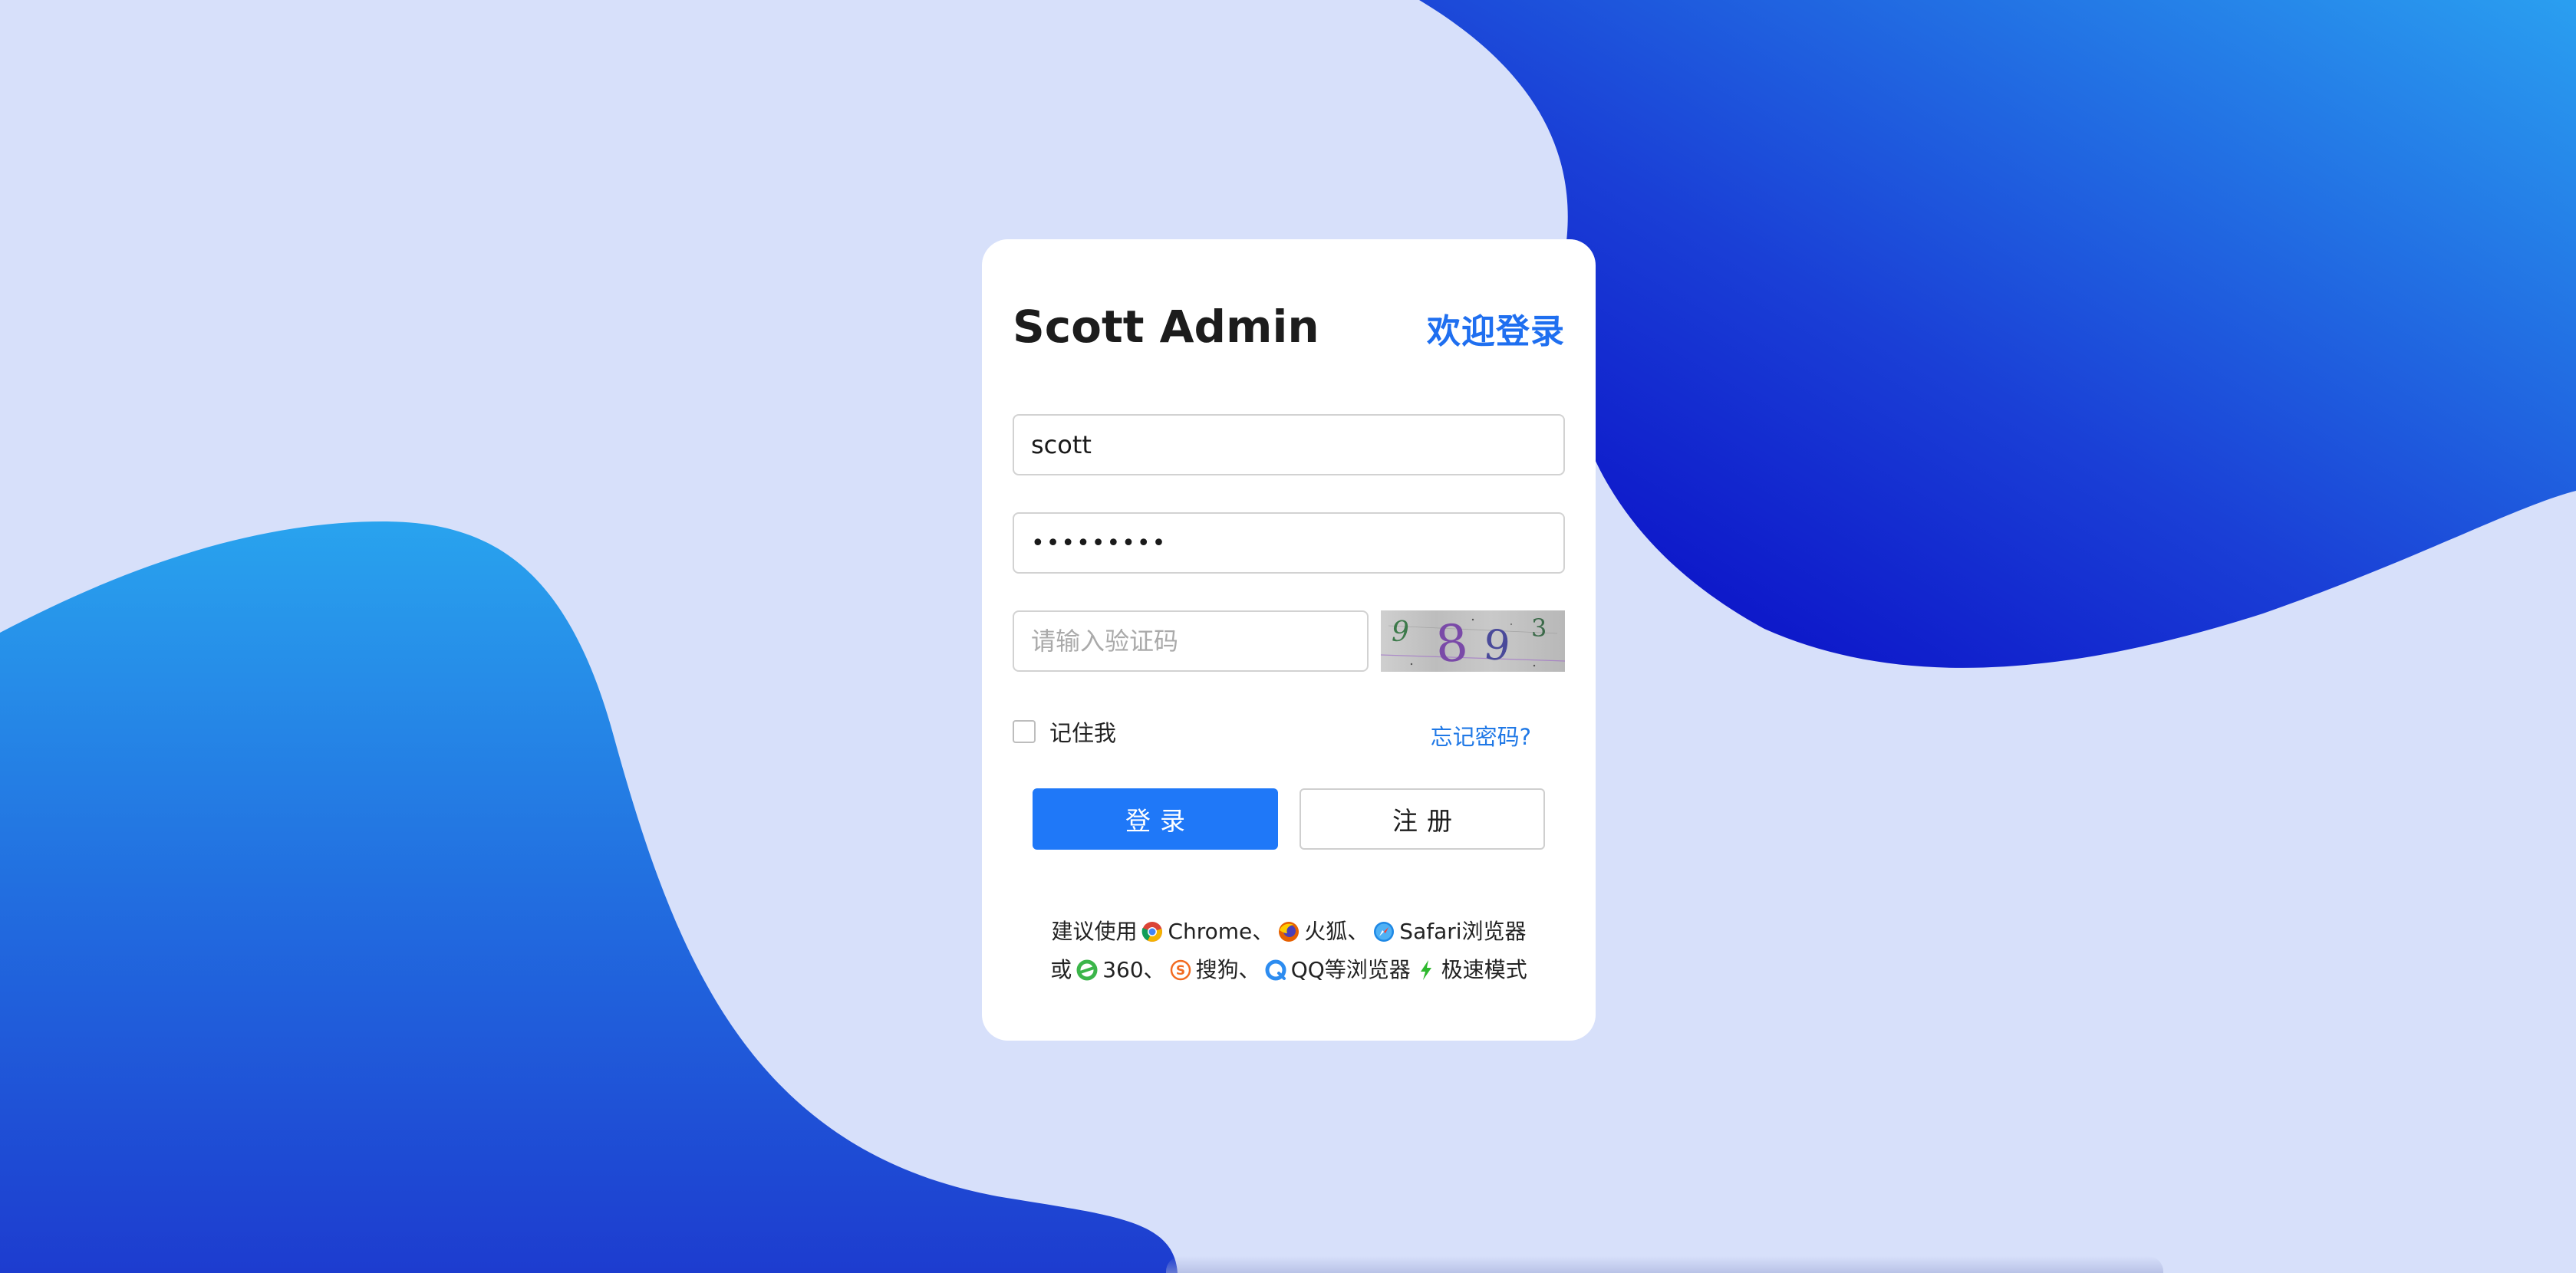  What do you see at coordinates (1336, 931) in the screenshot?
I see `tips-firefox: 火狐、` at bounding box center [1336, 931].